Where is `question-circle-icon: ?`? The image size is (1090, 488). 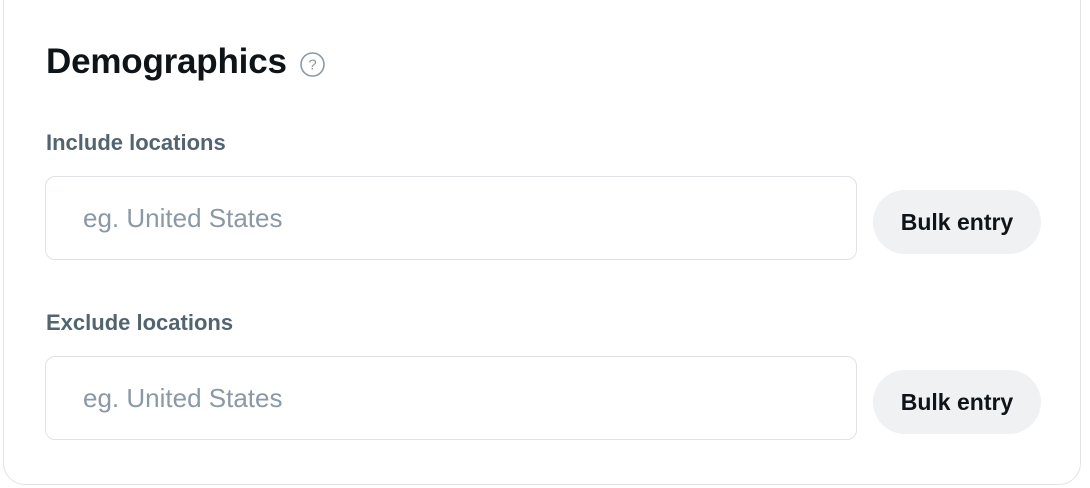 question-circle-icon: ? is located at coordinates (312, 64).